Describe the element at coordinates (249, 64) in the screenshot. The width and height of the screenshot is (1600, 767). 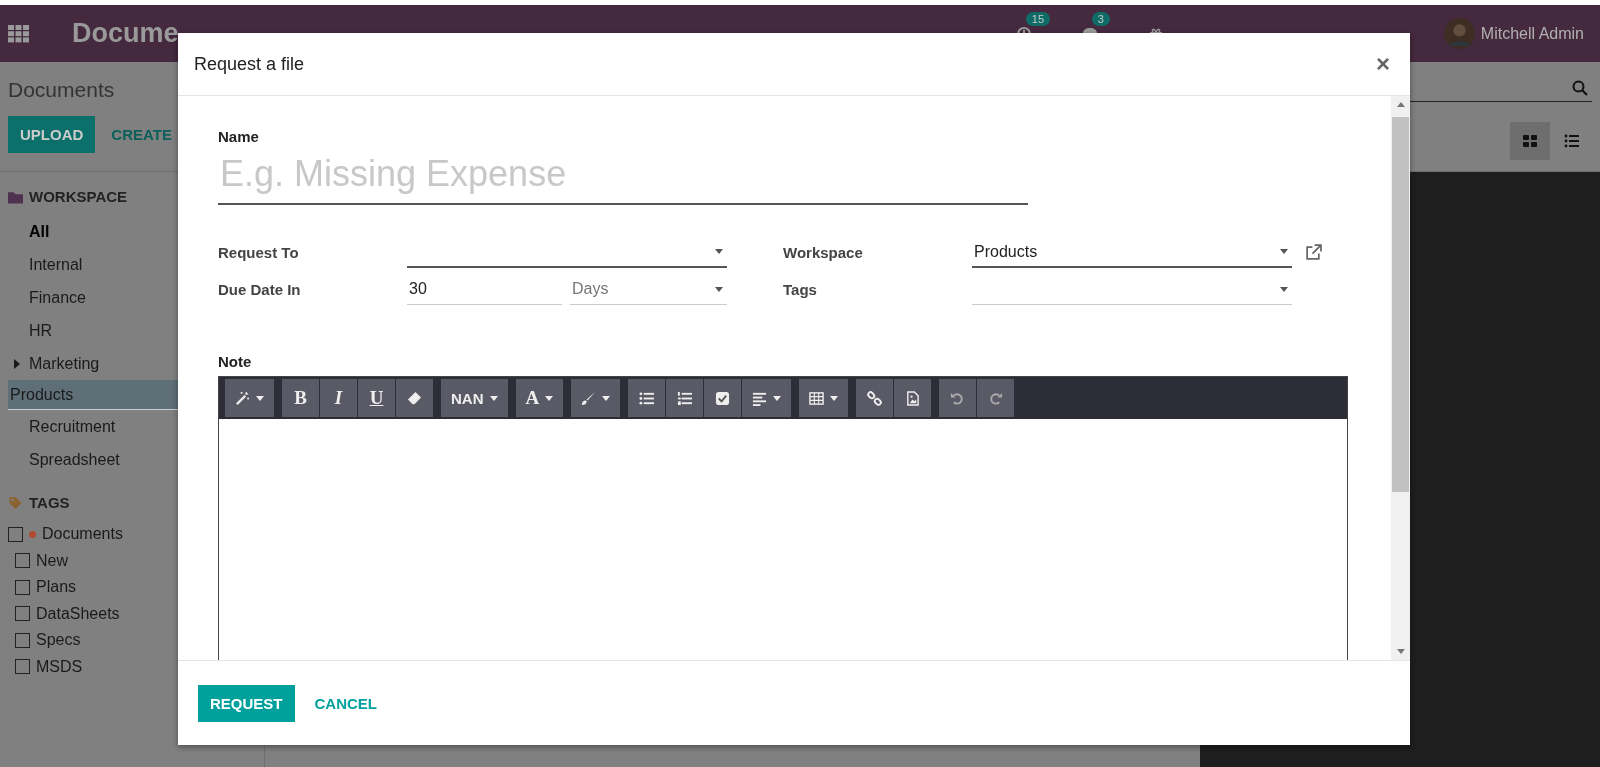
I see `dialog-title: Request a file` at that location.